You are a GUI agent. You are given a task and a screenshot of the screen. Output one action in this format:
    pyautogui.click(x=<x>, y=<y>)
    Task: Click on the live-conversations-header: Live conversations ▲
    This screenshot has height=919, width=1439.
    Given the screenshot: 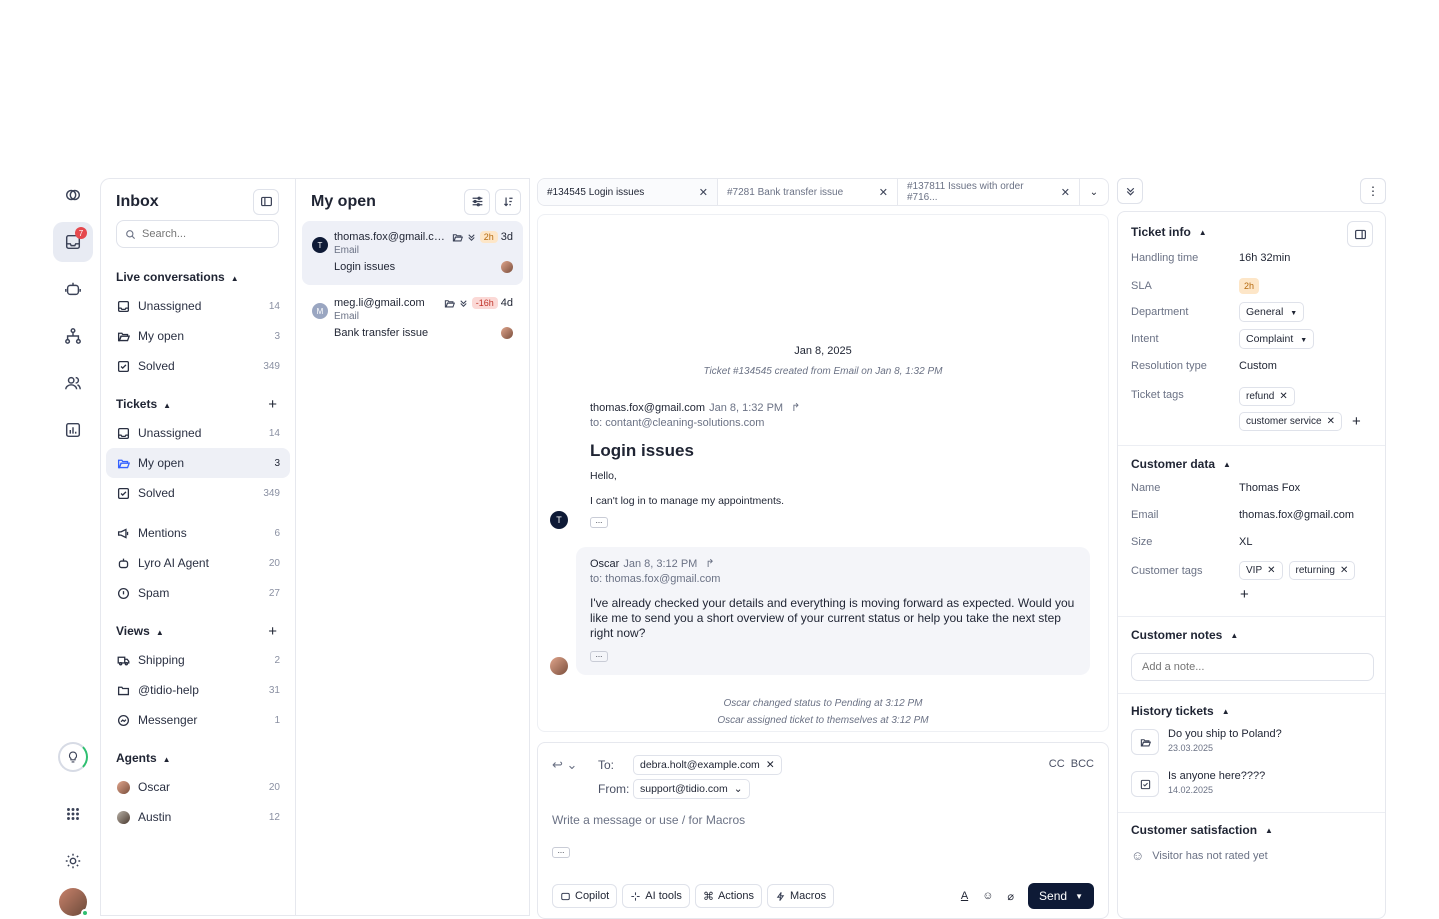 What is the action you would take?
    pyautogui.click(x=198, y=277)
    